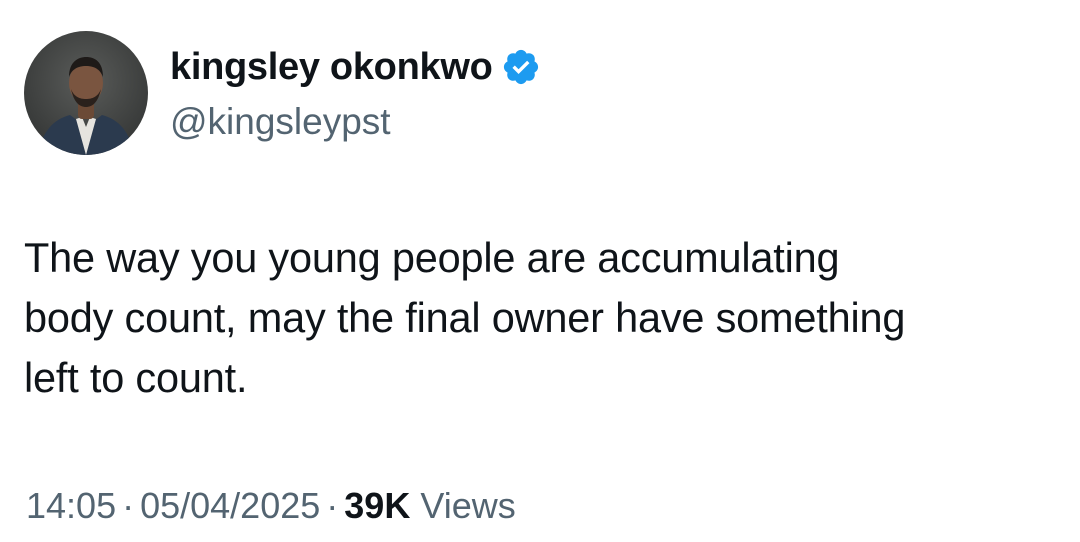 The image size is (1080, 542). Describe the element at coordinates (136, 377) in the screenshot. I see `tweet-text-line: left to count.` at that location.